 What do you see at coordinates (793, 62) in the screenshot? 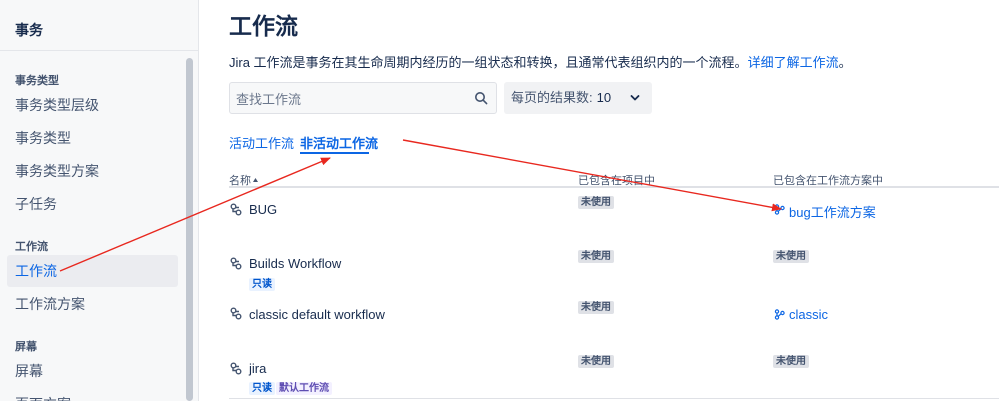
I see `learn-more-link: 详细了解工作流` at bounding box center [793, 62].